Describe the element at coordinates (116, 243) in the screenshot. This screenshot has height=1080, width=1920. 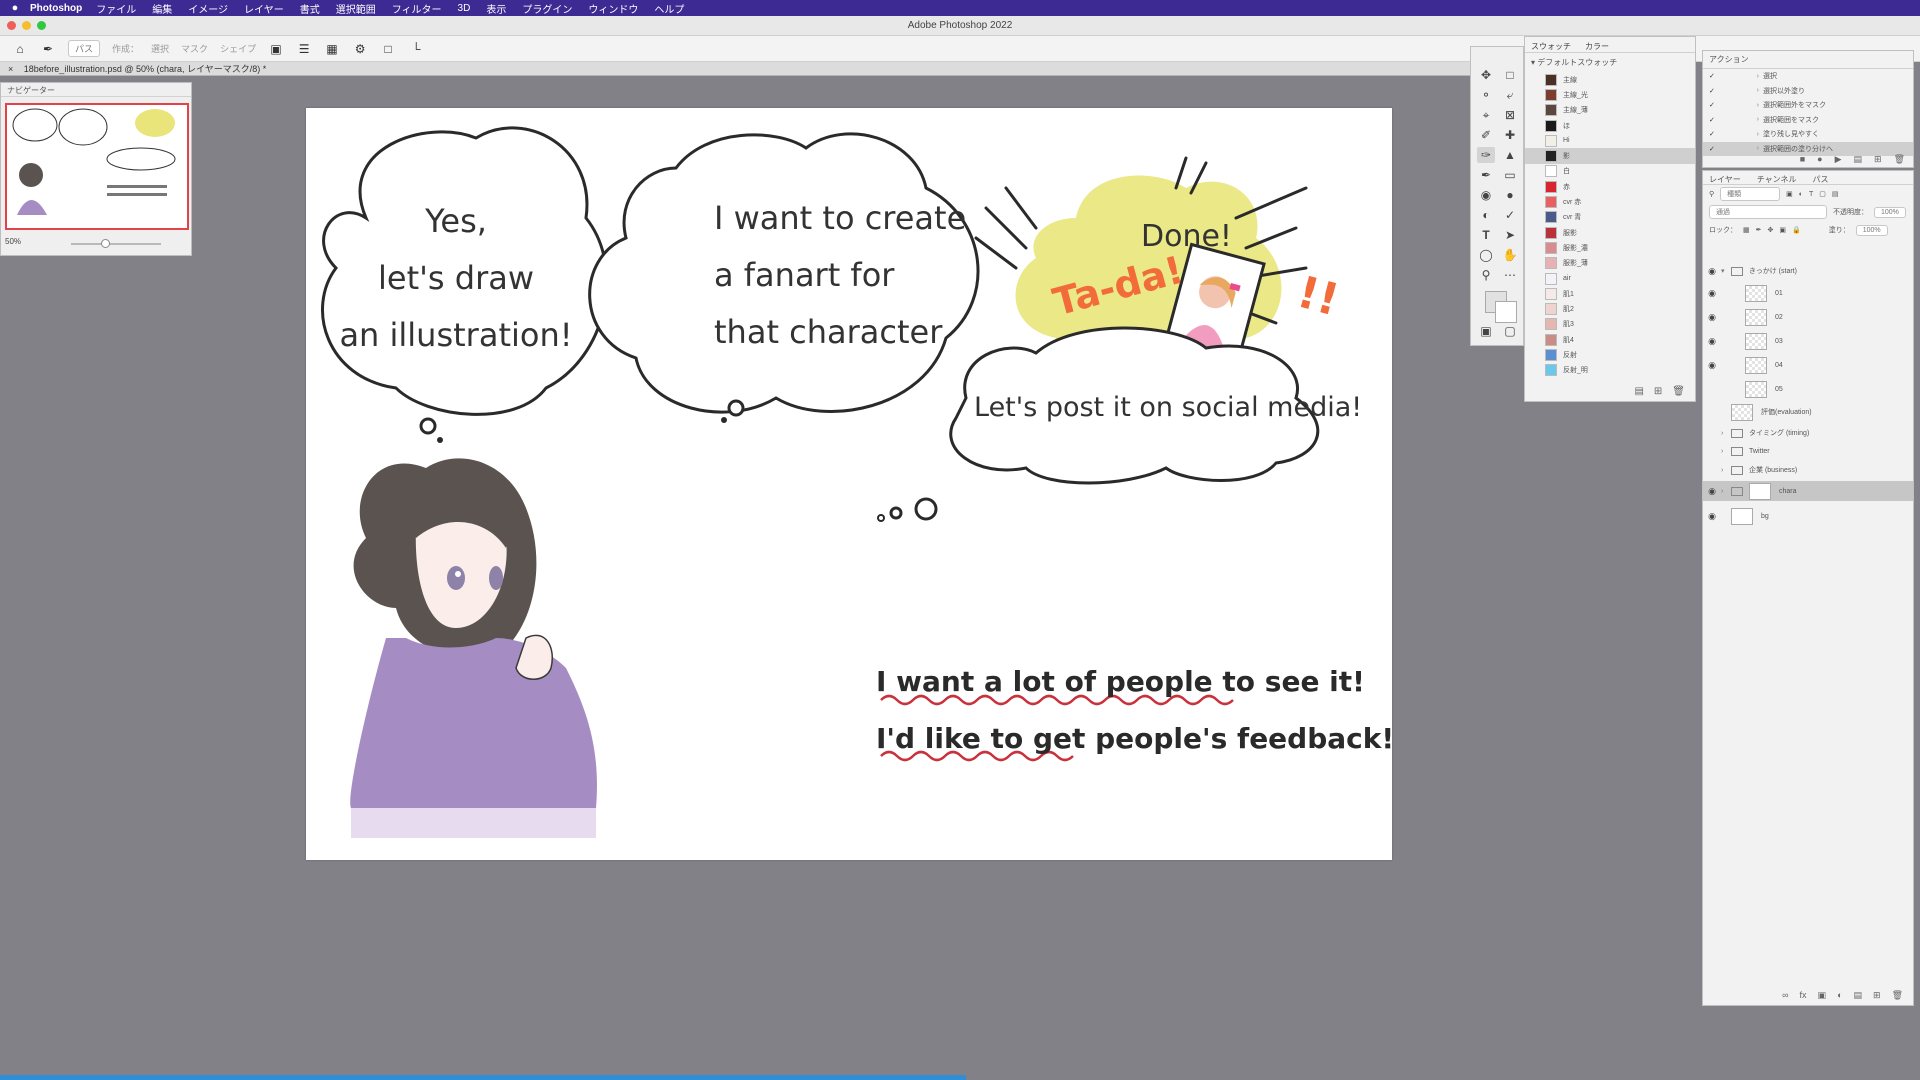
I see `navigator-zoom-slider` at that location.